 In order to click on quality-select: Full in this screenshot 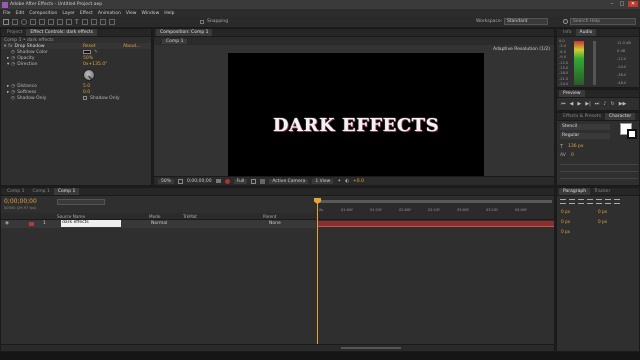, I will do `click(240, 181)`.